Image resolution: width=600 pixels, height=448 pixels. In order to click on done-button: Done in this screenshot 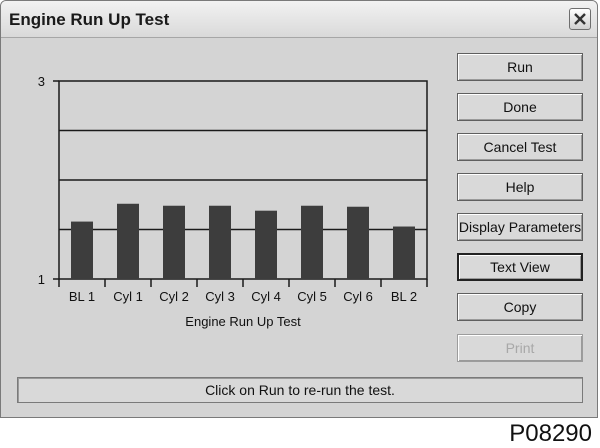, I will do `click(520, 107)`.